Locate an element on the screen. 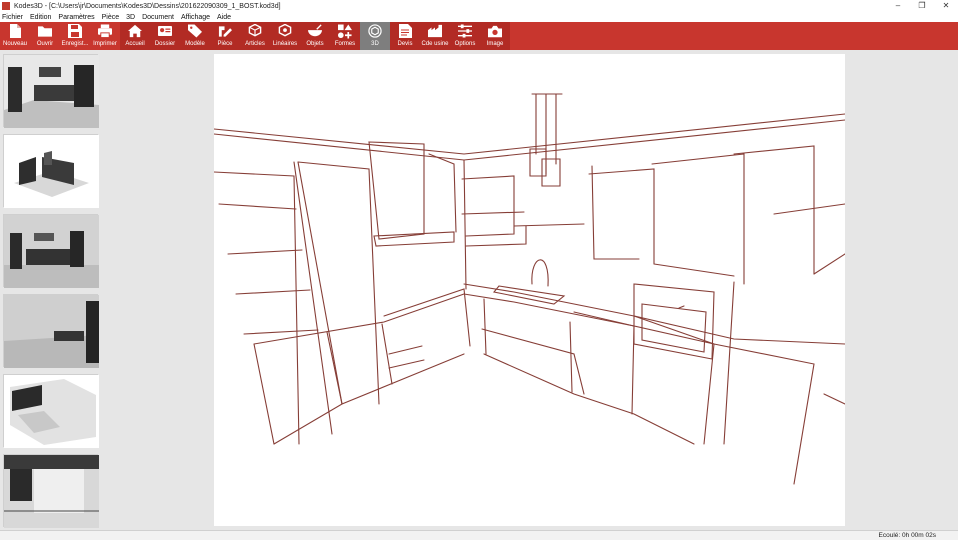  3d-button: 3D is located at coordinates (375, 36).